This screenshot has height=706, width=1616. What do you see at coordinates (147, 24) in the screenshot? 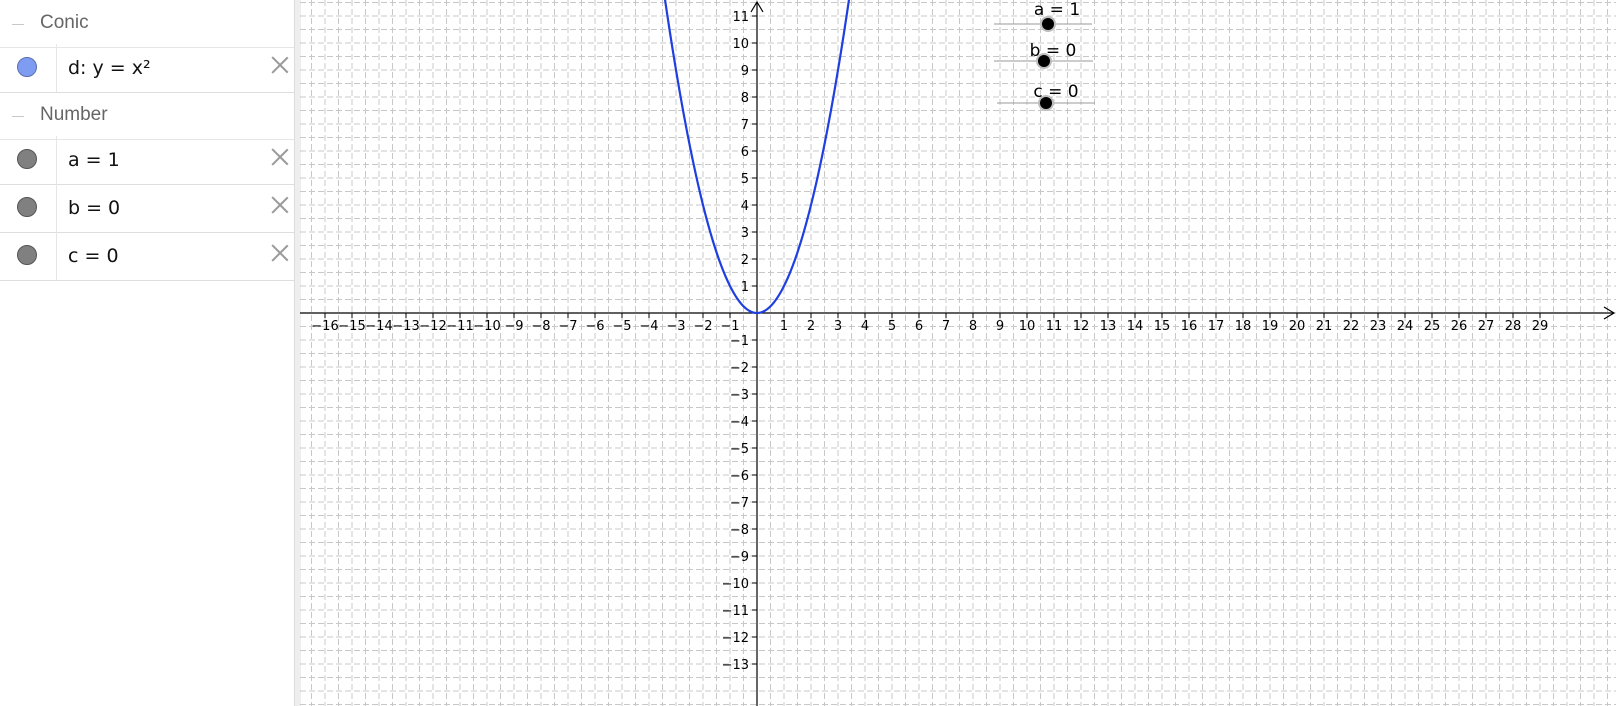
I see `category-conic: Conic` at bounding box center [147, 24].